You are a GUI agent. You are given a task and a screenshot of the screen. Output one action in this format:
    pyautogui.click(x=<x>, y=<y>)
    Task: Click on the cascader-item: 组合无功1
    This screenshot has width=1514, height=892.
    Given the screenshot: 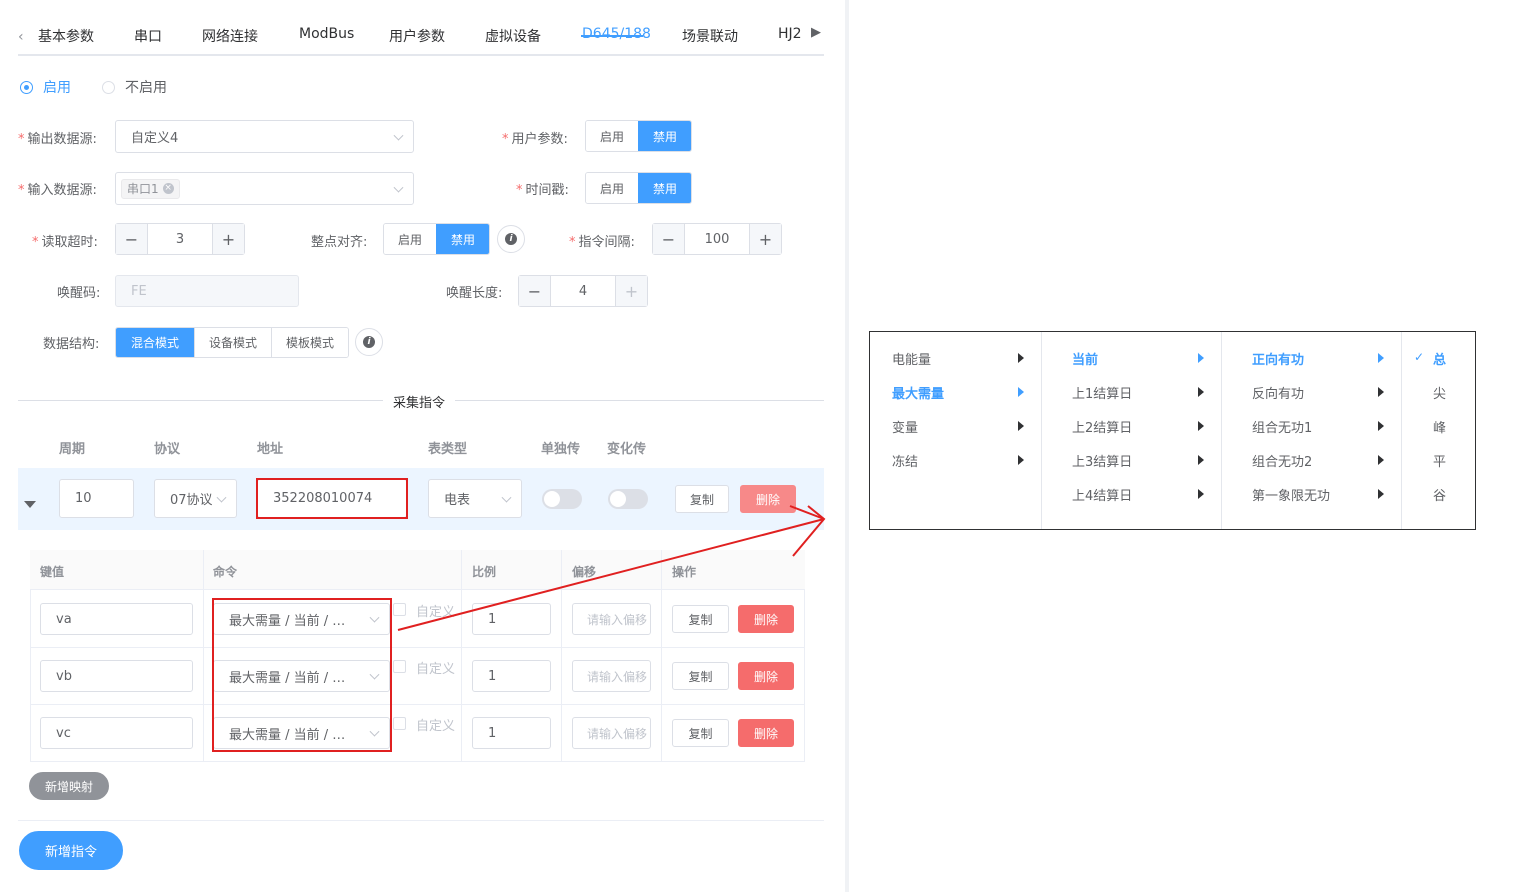 What is the action you would take?
    pyautogui.click(x=1282, y=426)
    